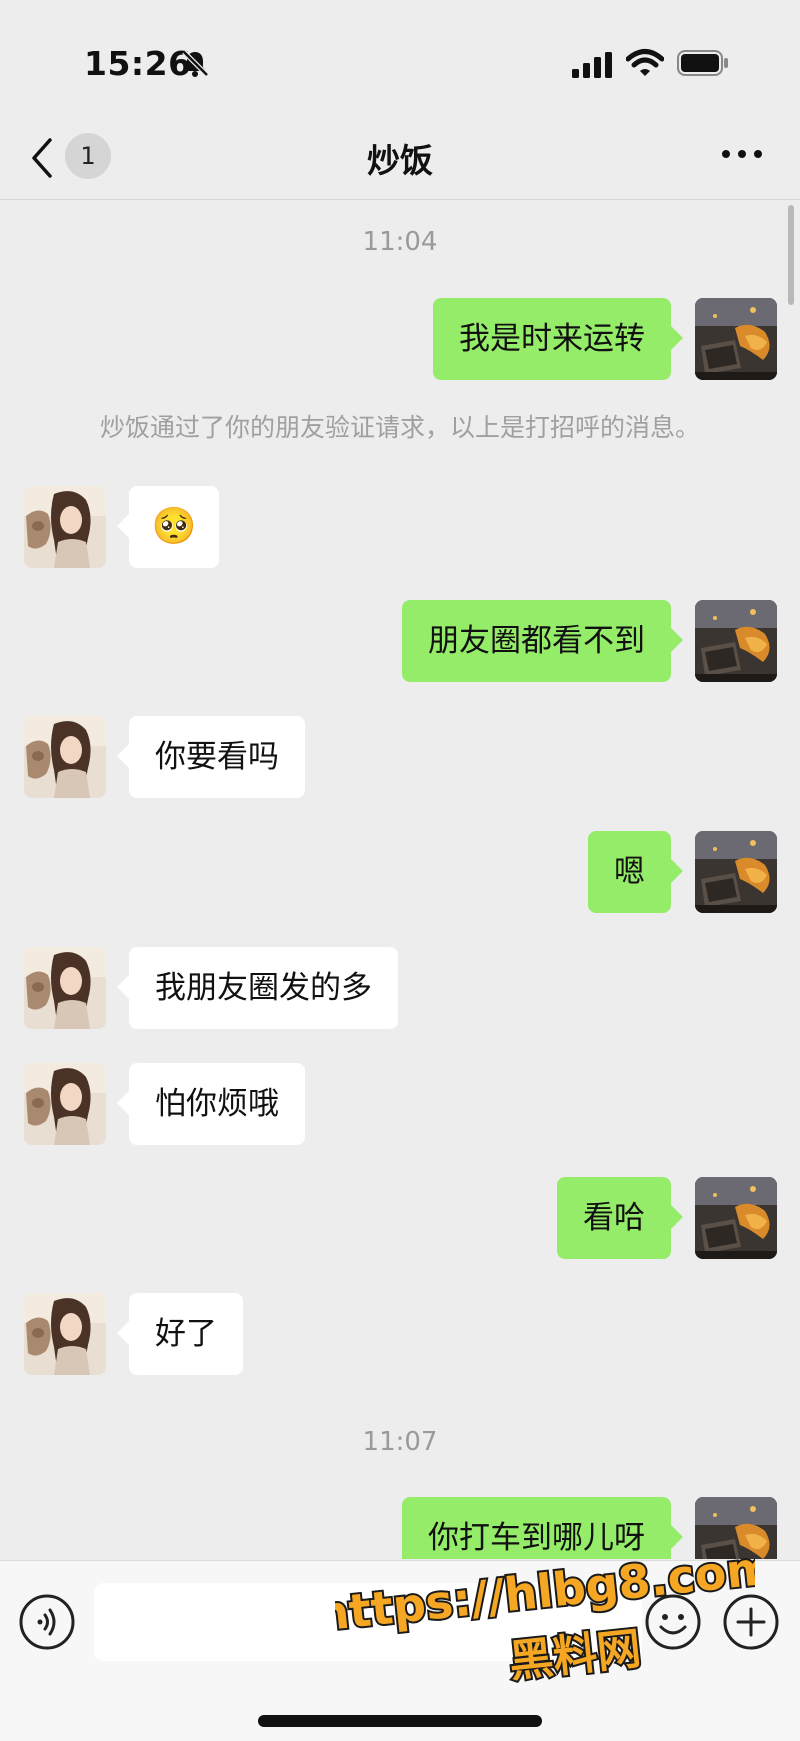 This screenshot has width=800, height=1741. What do you see at coordinates (620, 1218) in the screenshot?
I see `outgoing-message: 看哈` at bounding box center [620, 1218].